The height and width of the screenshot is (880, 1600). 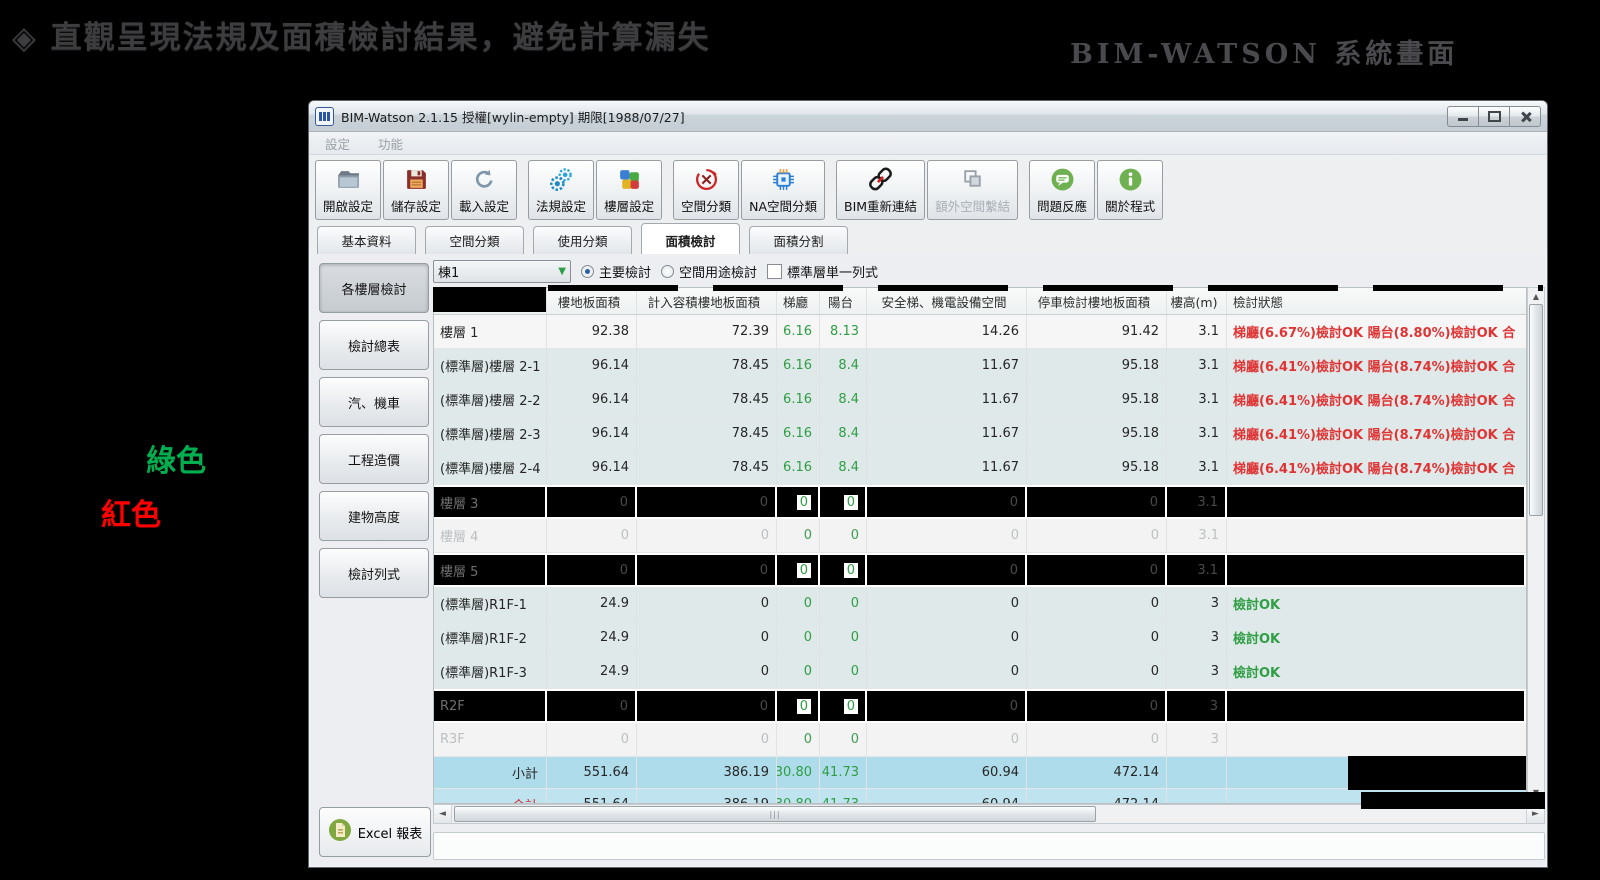 I want to click on table-row: (標準層)R1F-3 24.9 0 0 0 0 0 3 檢討OK, so click(x=980, y=672).